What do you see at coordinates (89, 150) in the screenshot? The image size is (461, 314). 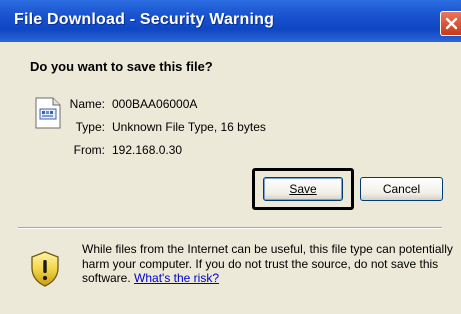 I see `file-from-label: From:` at bounding box center [89, 150].